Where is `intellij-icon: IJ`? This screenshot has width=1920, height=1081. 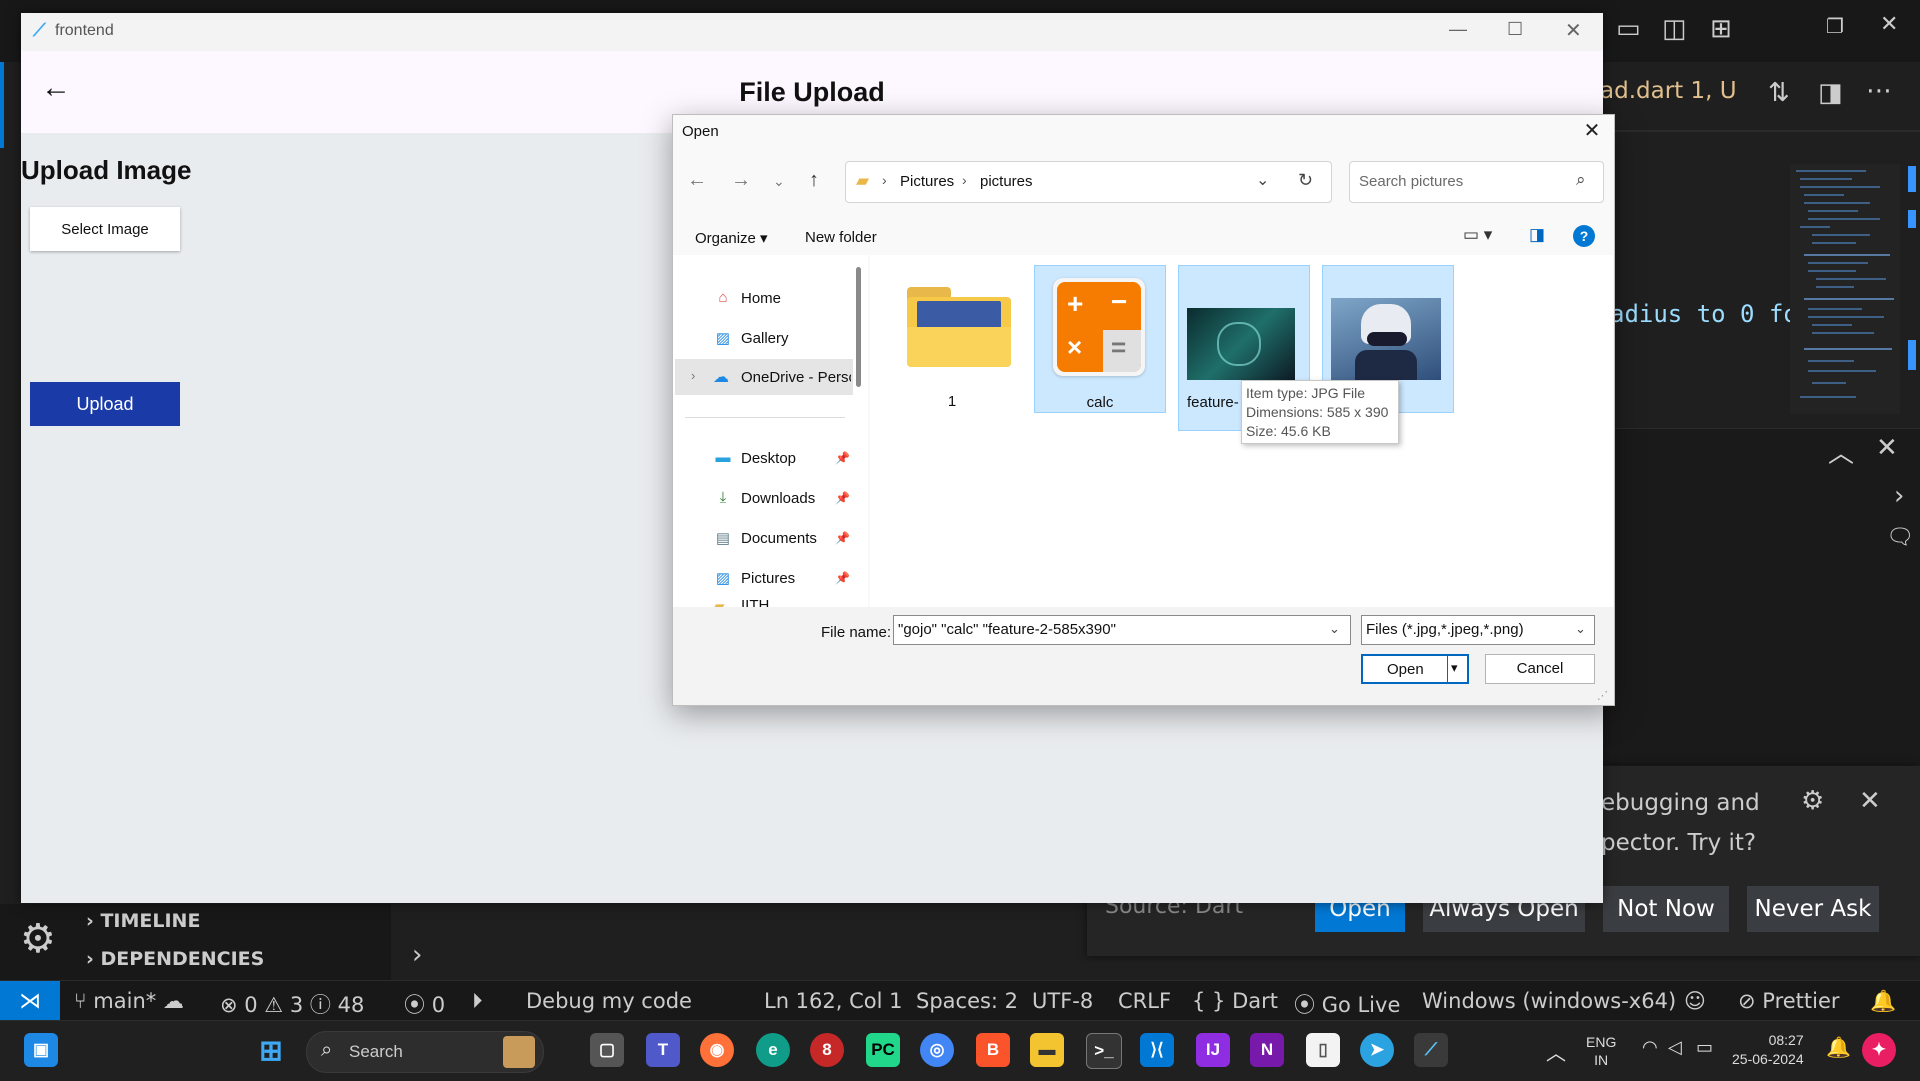
intellij-icon: IJ is located at coordinates (1213, 1050).